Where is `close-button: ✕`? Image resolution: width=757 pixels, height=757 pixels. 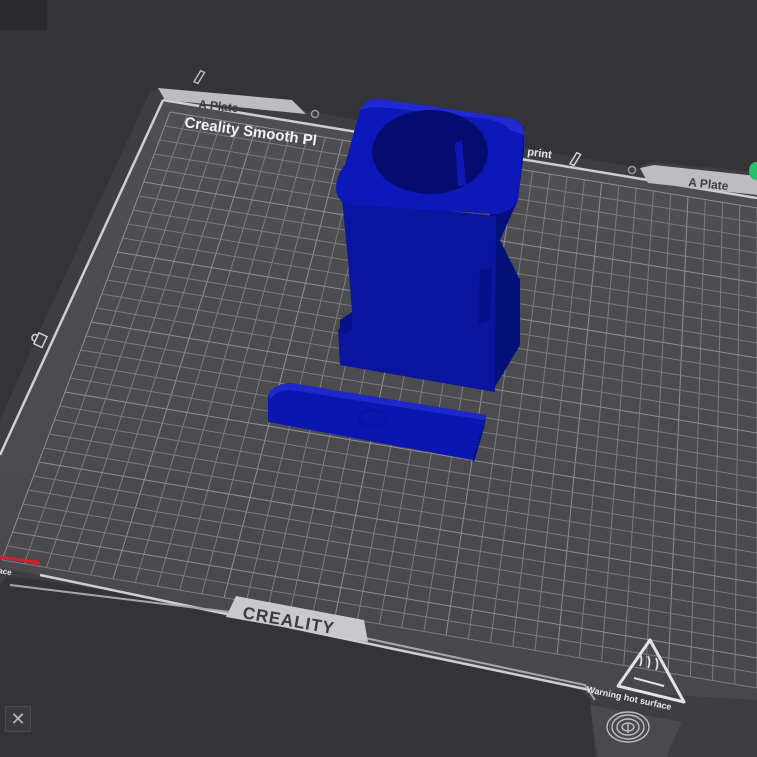
close-button: ✕ is located at coordinates (18, 719).